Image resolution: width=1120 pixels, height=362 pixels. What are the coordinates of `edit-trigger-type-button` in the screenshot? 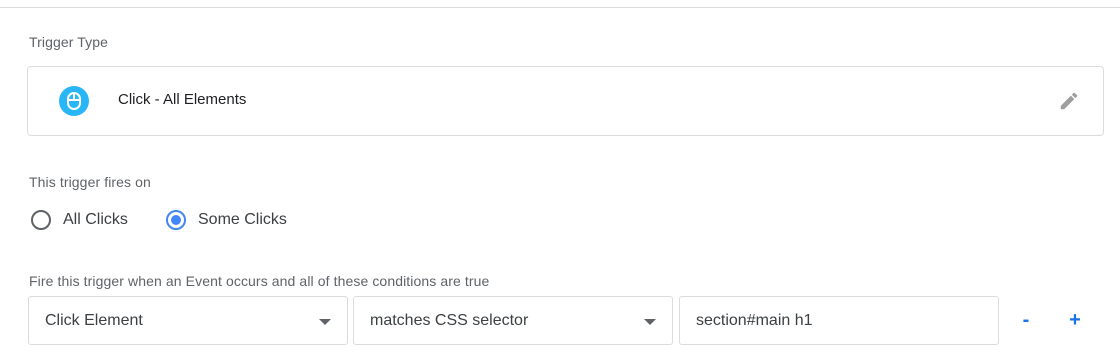 It's located at (1069, 101).